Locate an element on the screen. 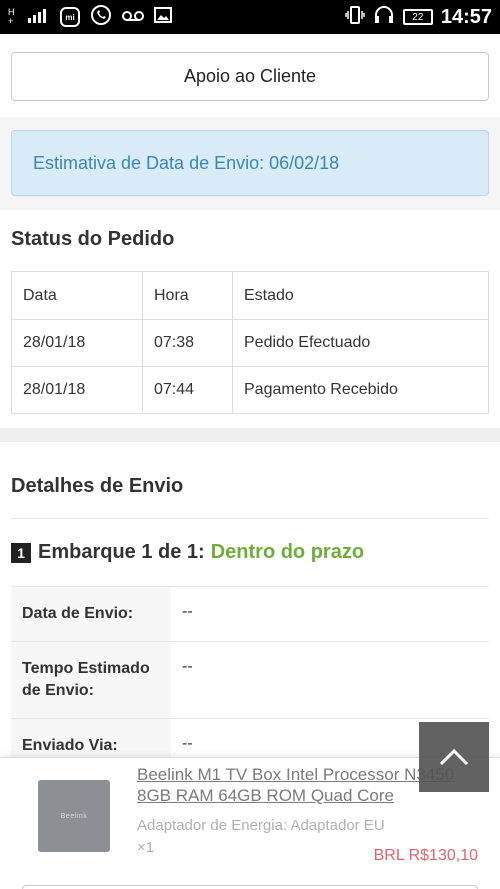  table-header-row: Data Hora Estado is located at coordinates (250, 295).